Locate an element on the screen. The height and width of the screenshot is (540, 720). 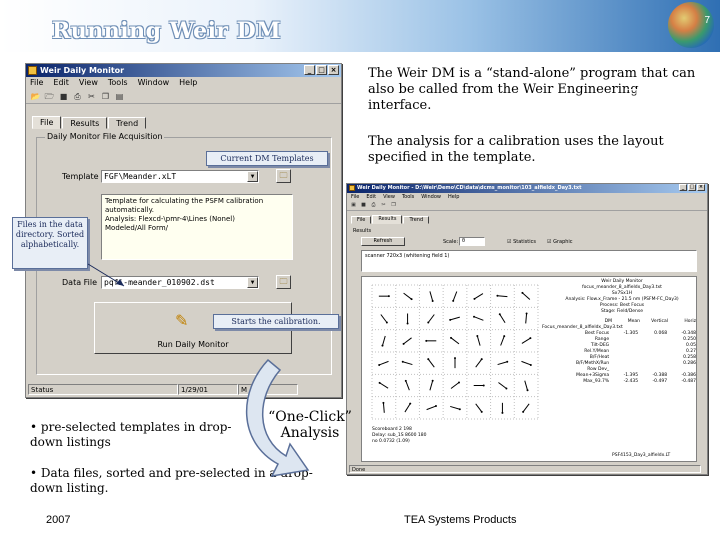
template-browse-icon: 🗀 is located at coordinates (283, 176).